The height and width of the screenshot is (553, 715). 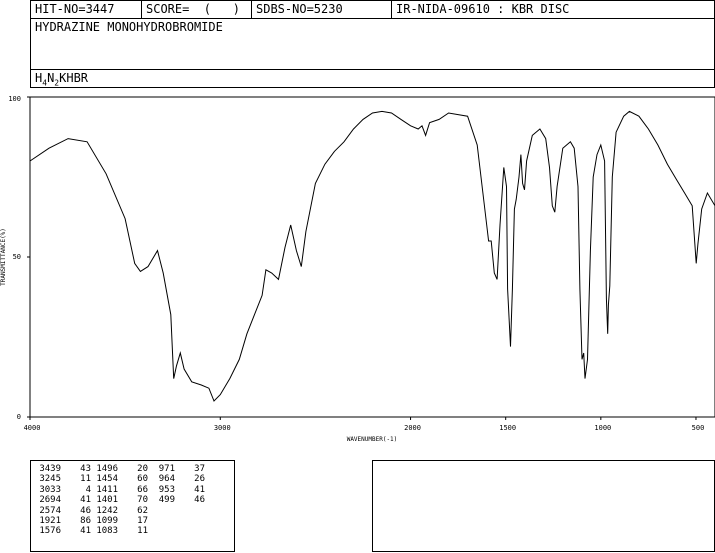 What do you see at coordinates (412, 428) in the screenshot?
I see `x-tick-label: 2000` at bounding box center [412, 428].